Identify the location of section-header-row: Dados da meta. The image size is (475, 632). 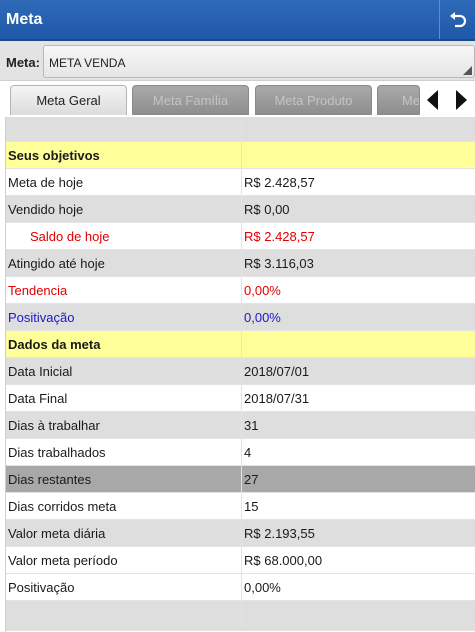
(240, 344).